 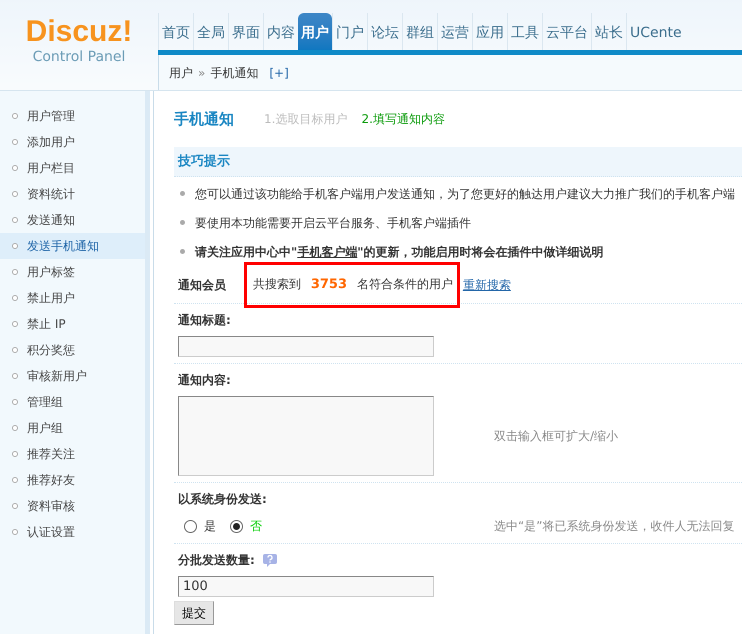 I want to click on input-field: 100, so click(x=306, y=586).